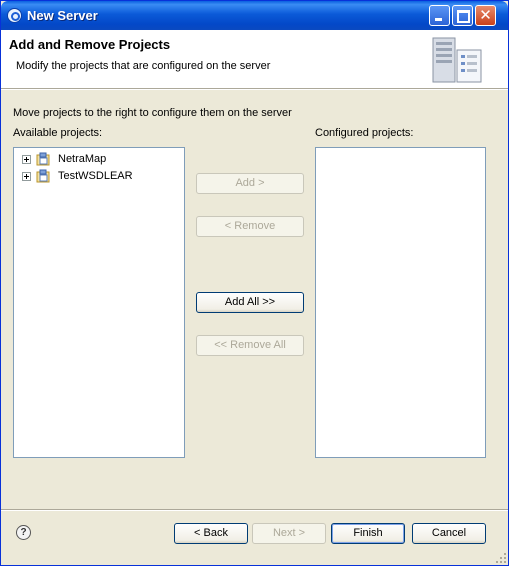 The image size is (509, 566). What do you see at coordinates (90, 44) in the screenshot?
I see `page-title: Add and Remove Projects` at bounding box center [90, 44].